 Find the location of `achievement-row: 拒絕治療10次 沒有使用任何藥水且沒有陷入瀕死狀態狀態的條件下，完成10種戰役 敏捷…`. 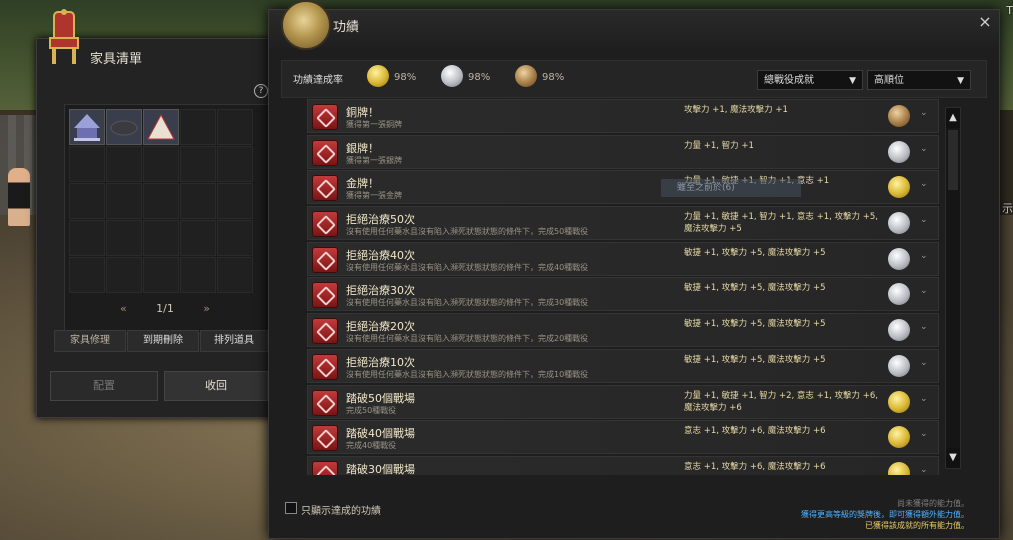

achievement-row: 拒絕治療10次 沒有使用任何藥水且沒有陷入瀕死狀態狀態的條件下，完成10種戰役 敏捷… is located at coordinates (623, 365).